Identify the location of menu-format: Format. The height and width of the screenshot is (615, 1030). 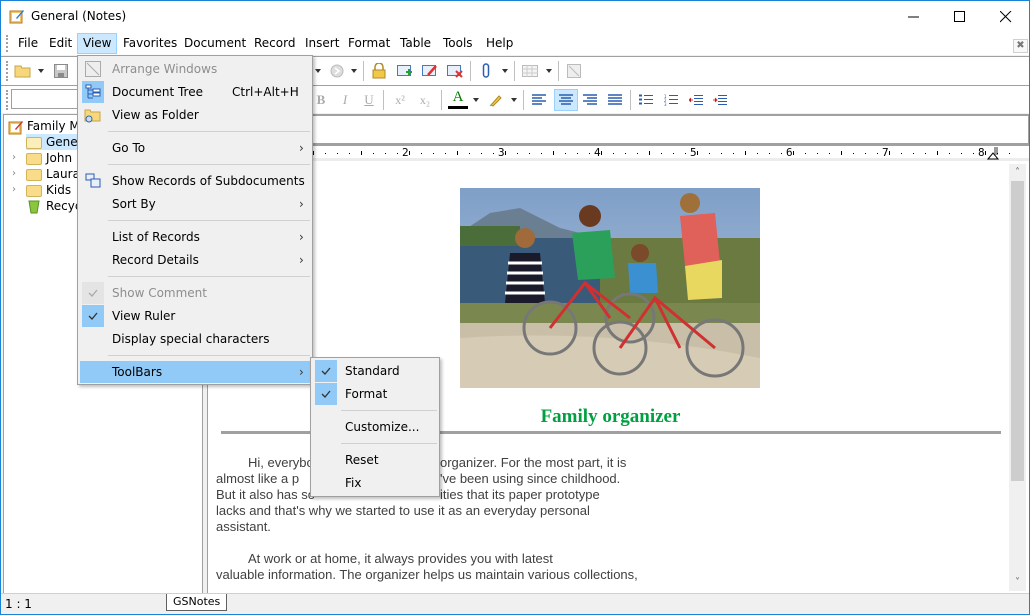
(369, 43).